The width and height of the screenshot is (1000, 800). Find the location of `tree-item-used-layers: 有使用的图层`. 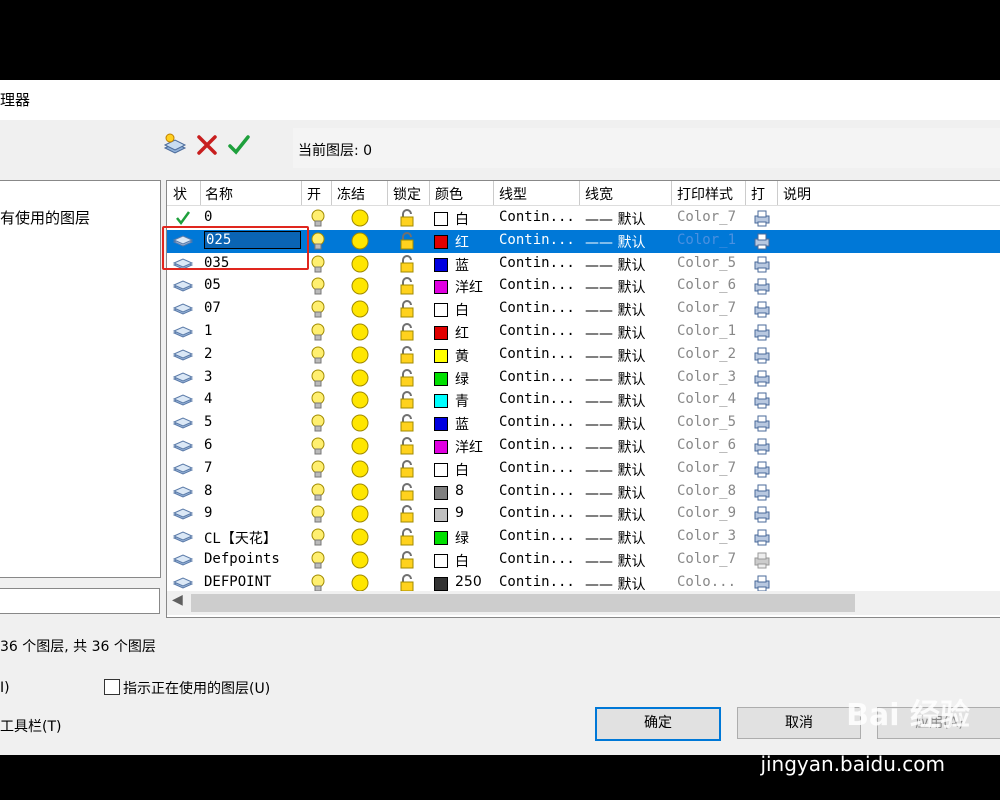

tree-item-used-layers: 有使用的图层 is located at coordinates (45, 217).